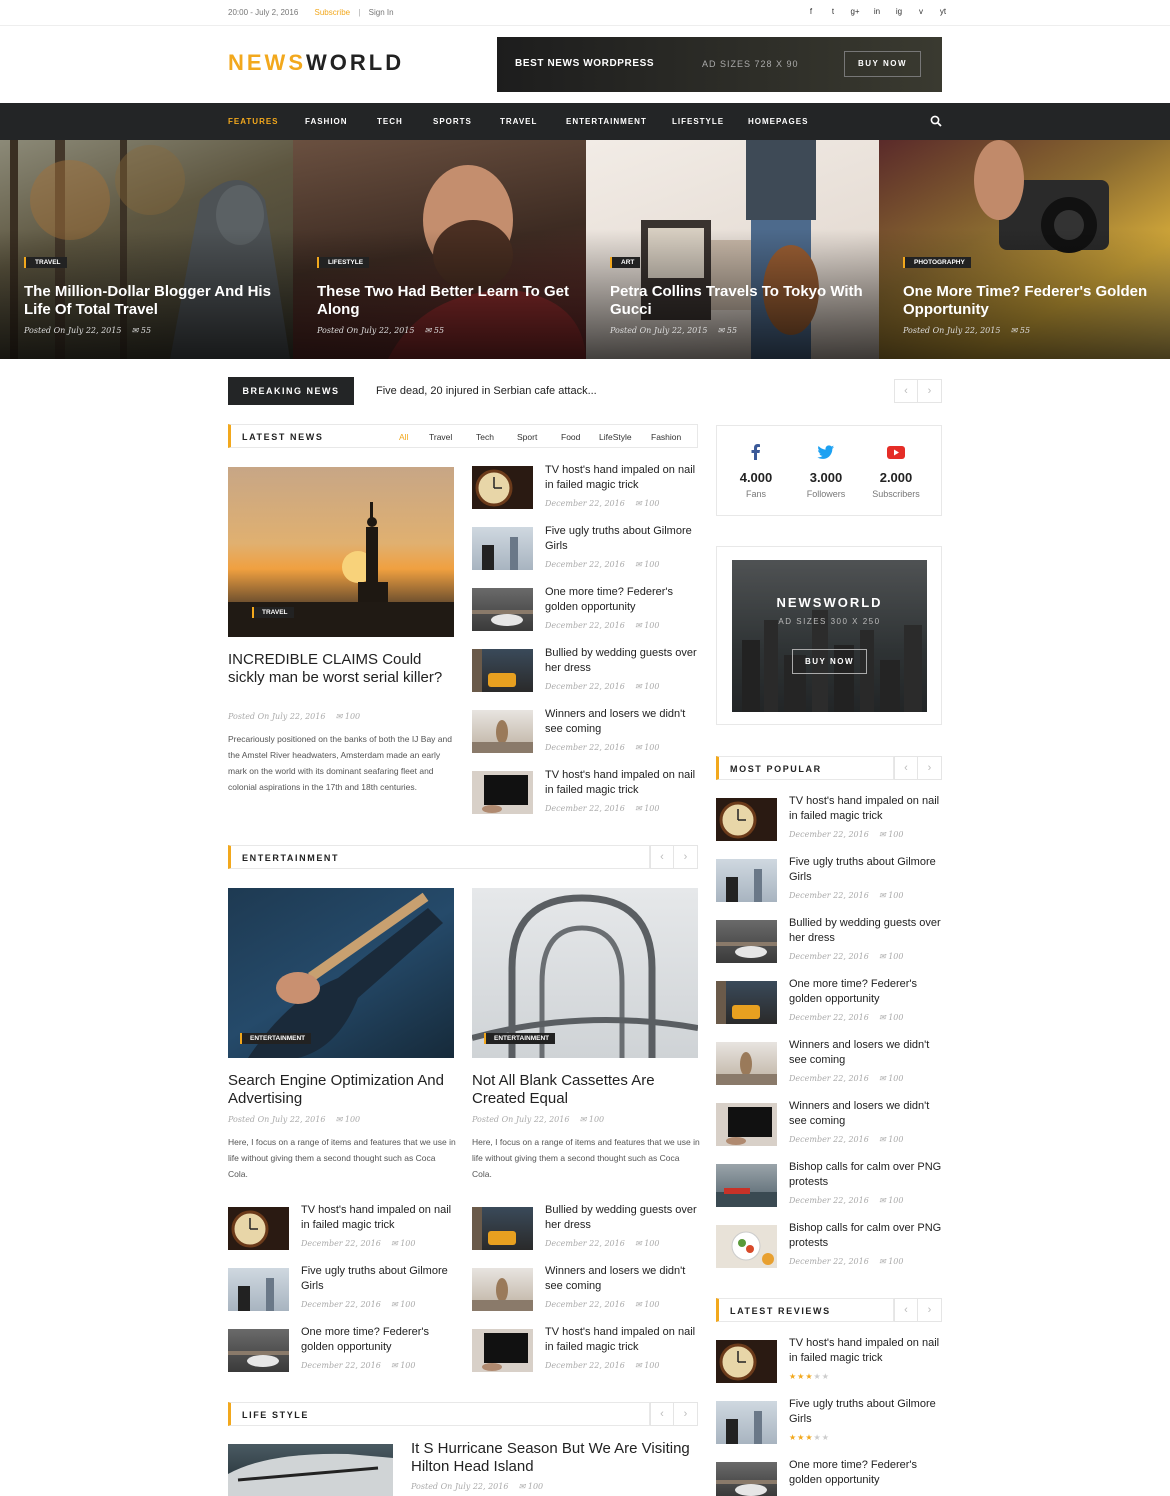 The image size is (1170, 1496). Describe the element at coordinates (390, 121) in the screenshot. I see `nav-item-tech: TECH` at that location.